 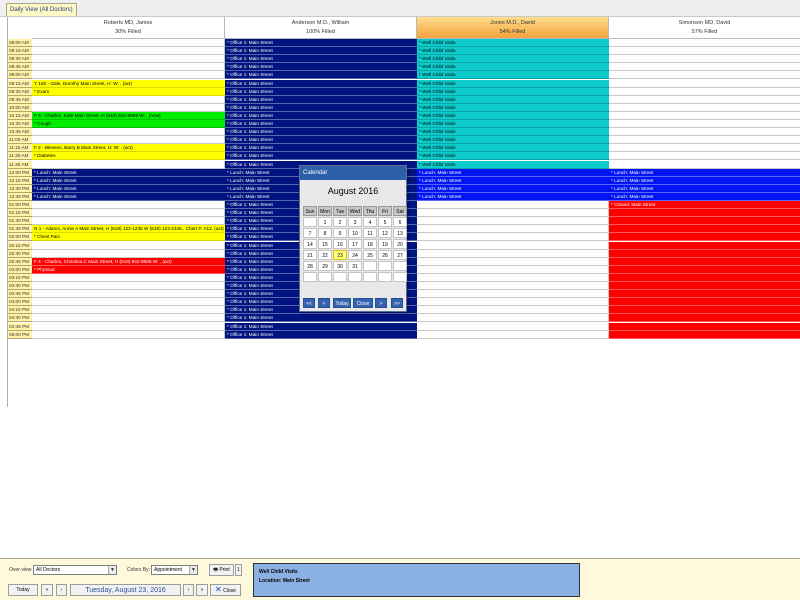 I want to click on calendar-day-cell: 25, so click(x=370, y=255).